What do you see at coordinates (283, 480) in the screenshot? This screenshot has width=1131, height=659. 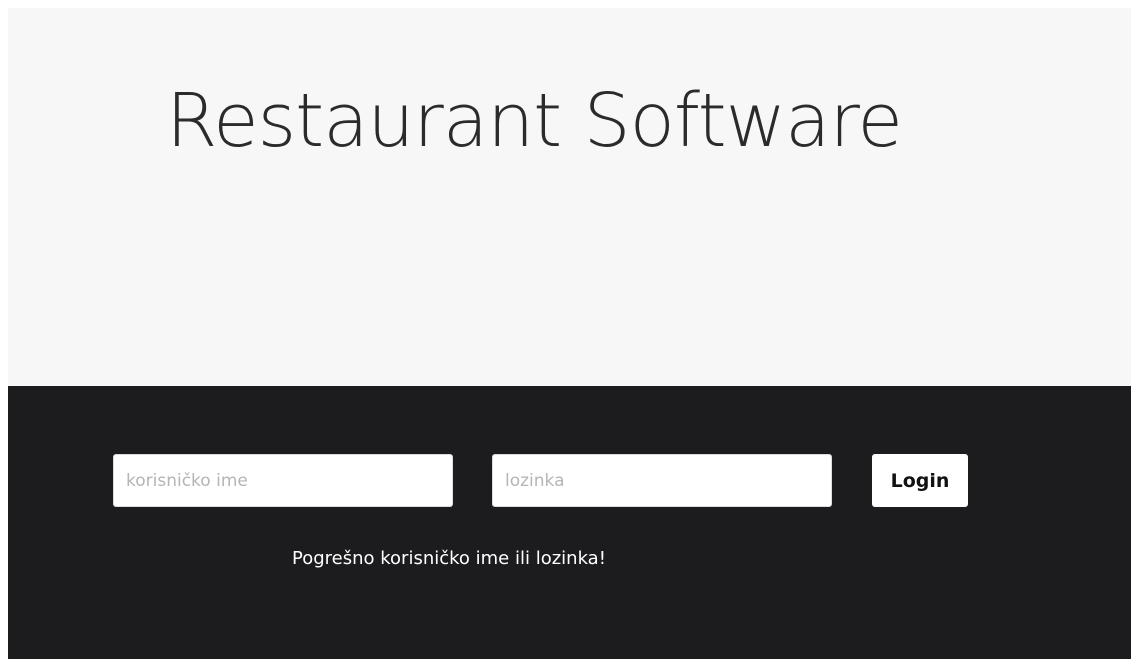 I see `username-input` at bounding box center [283, 480].